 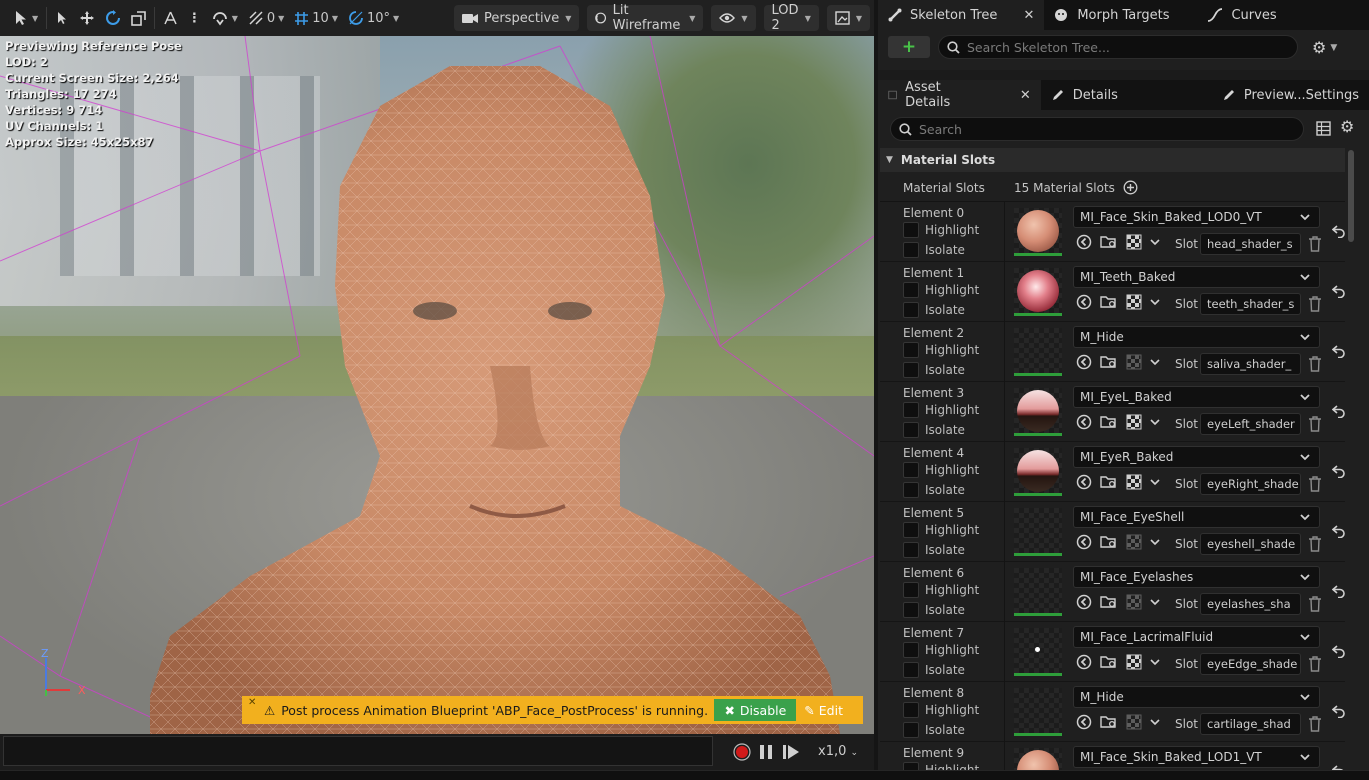 What do you see at coordinates (1084, 95) in the screenshot?
I see `tab-details: Details` at bounding box center [1084, 95].